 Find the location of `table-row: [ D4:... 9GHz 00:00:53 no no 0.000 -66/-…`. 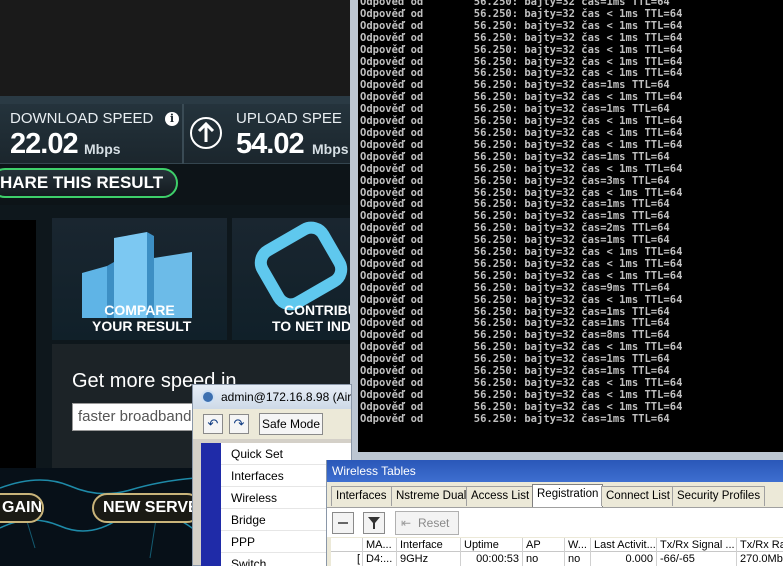

table-row: [ D4:... 9GHz 00:00:53 no no 0.000 -66/-… is located at coordinates (557, 559).